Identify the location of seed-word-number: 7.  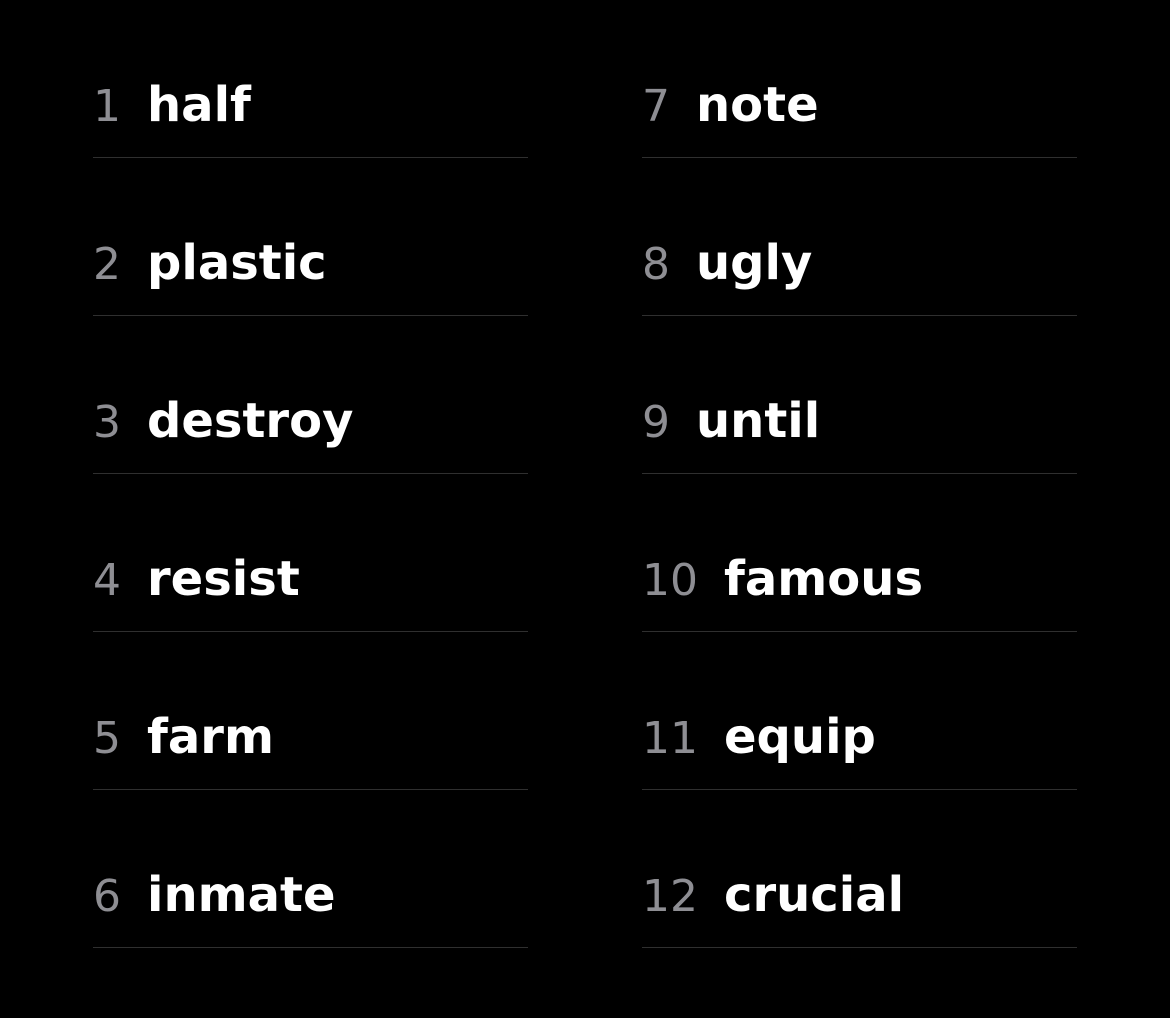
(656, 106).